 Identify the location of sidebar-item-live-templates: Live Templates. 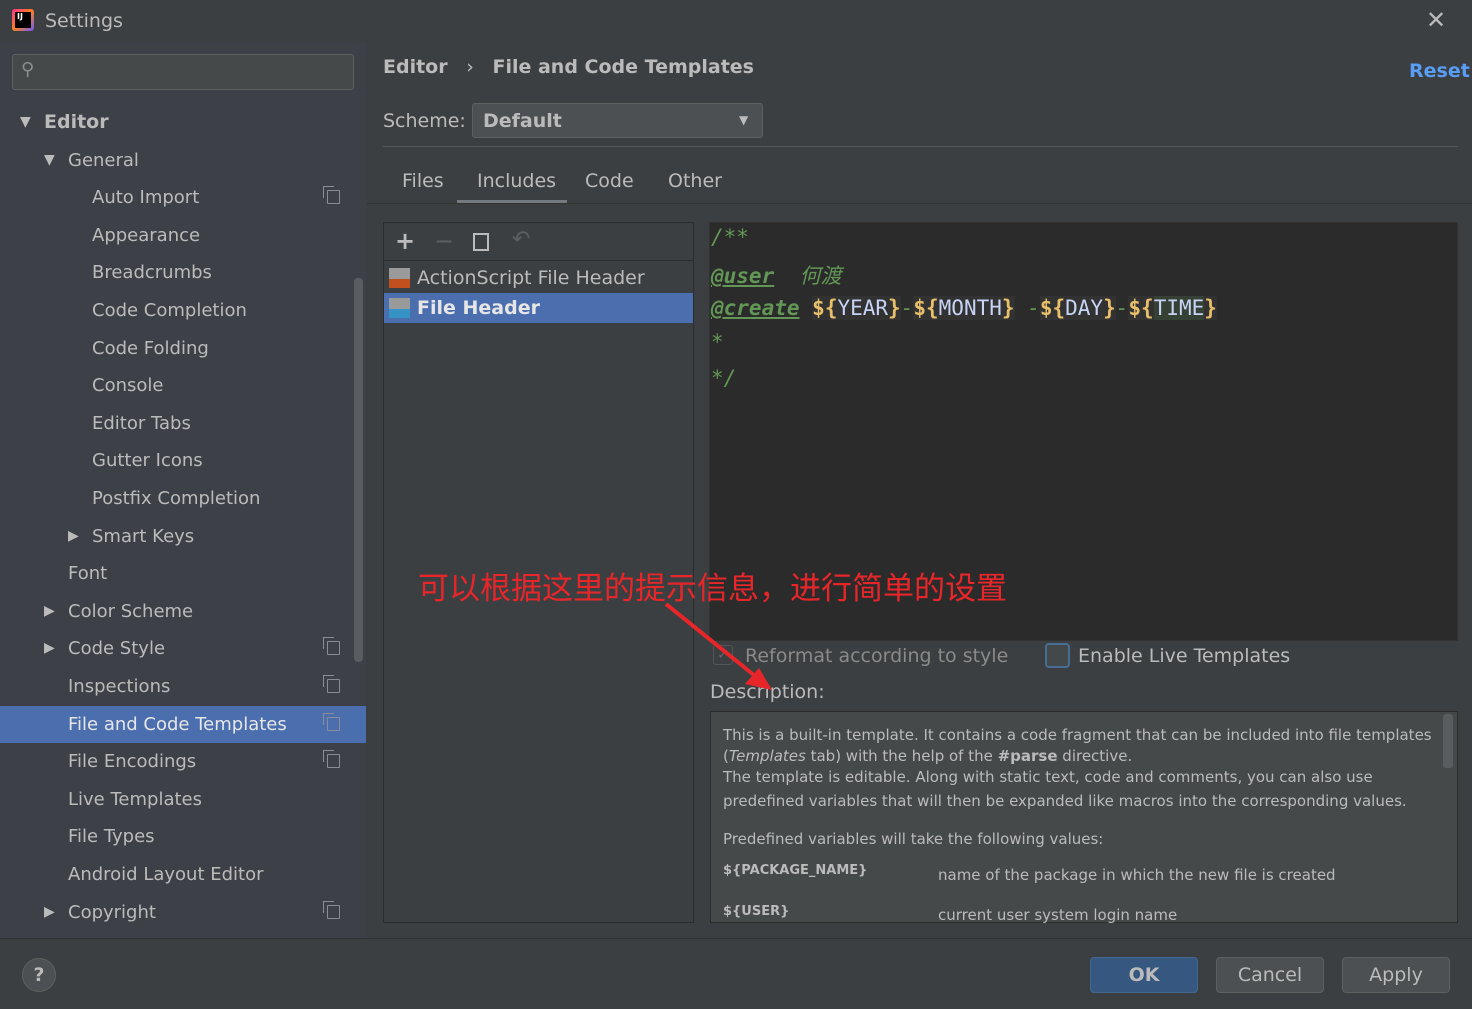
(183, 799).